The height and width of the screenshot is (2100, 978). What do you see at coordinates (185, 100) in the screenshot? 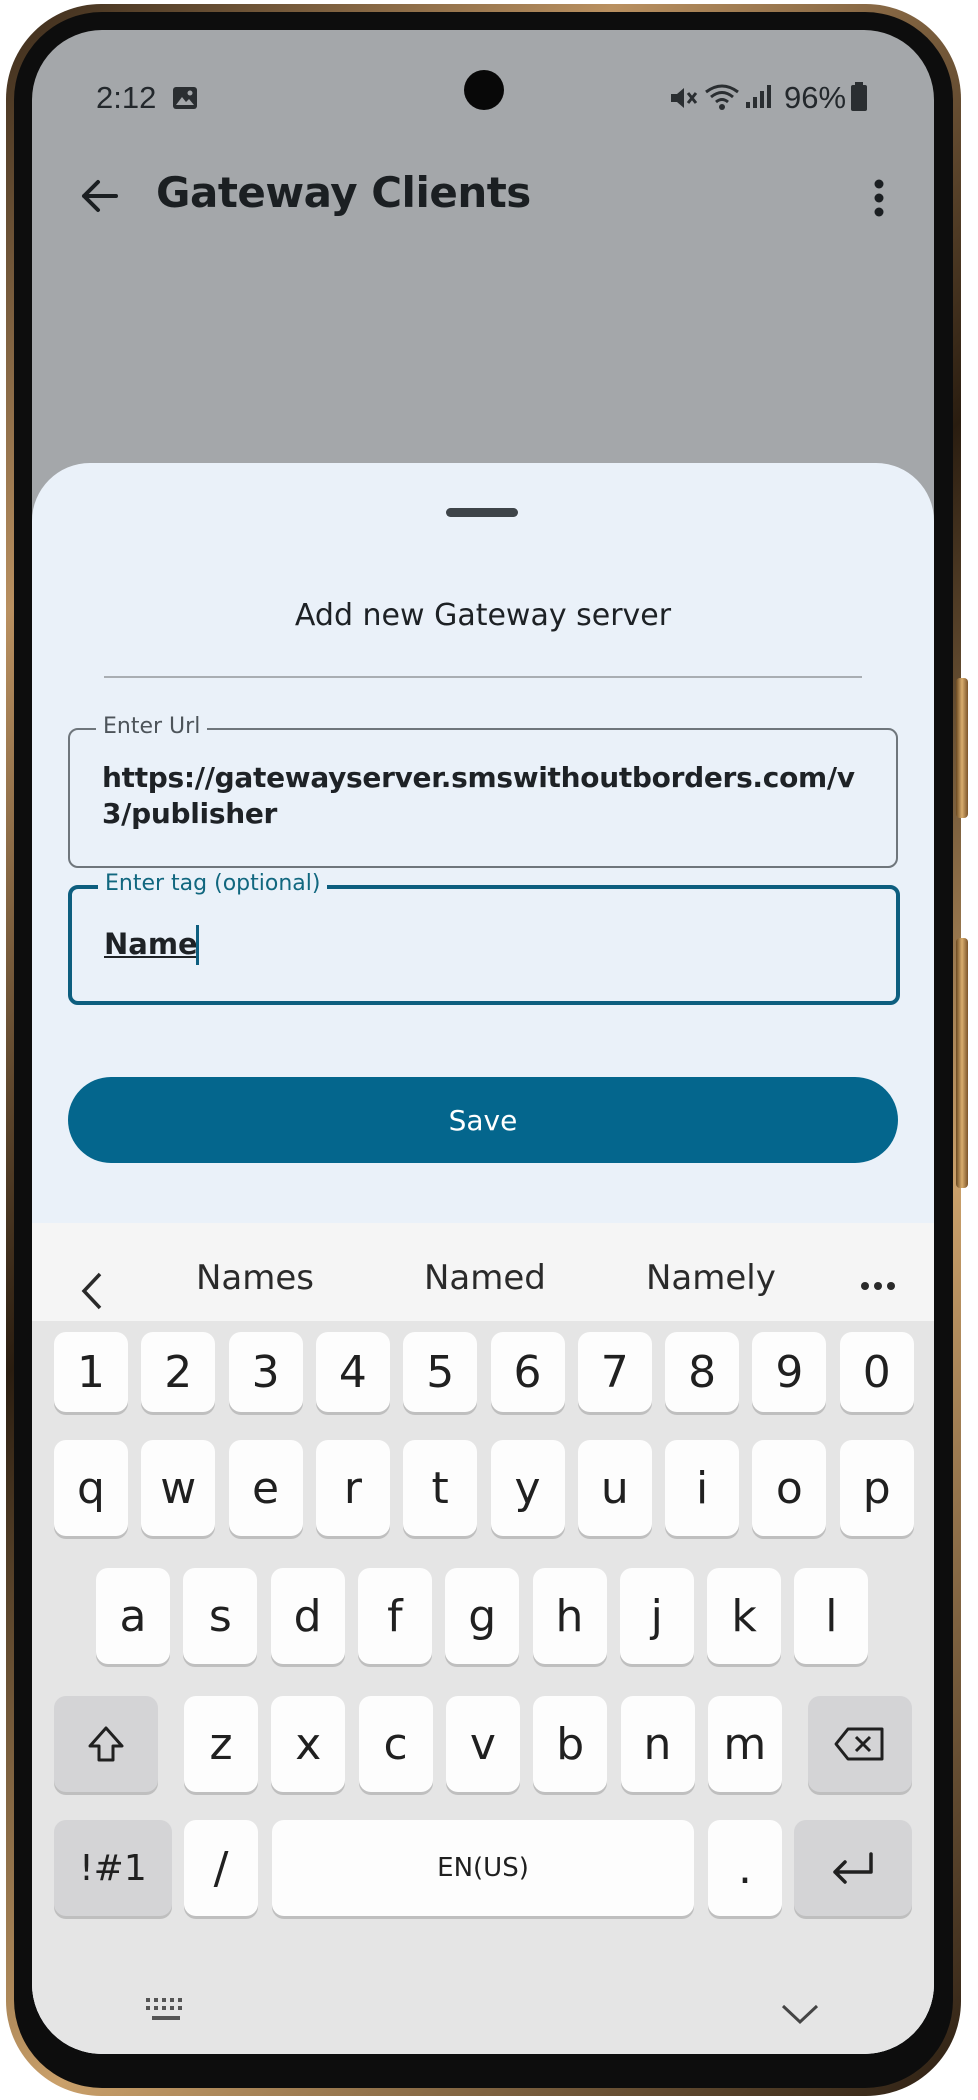
I see `gallery-icon` at bounding box center [185, 100].